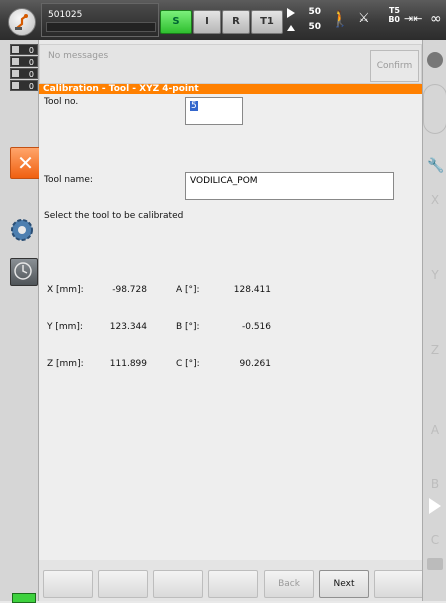 Image resolution: width=446 pixels, height=603 pixels. I want to click on instruction-text: Select the tool to be calibrated, so click(114, 216).